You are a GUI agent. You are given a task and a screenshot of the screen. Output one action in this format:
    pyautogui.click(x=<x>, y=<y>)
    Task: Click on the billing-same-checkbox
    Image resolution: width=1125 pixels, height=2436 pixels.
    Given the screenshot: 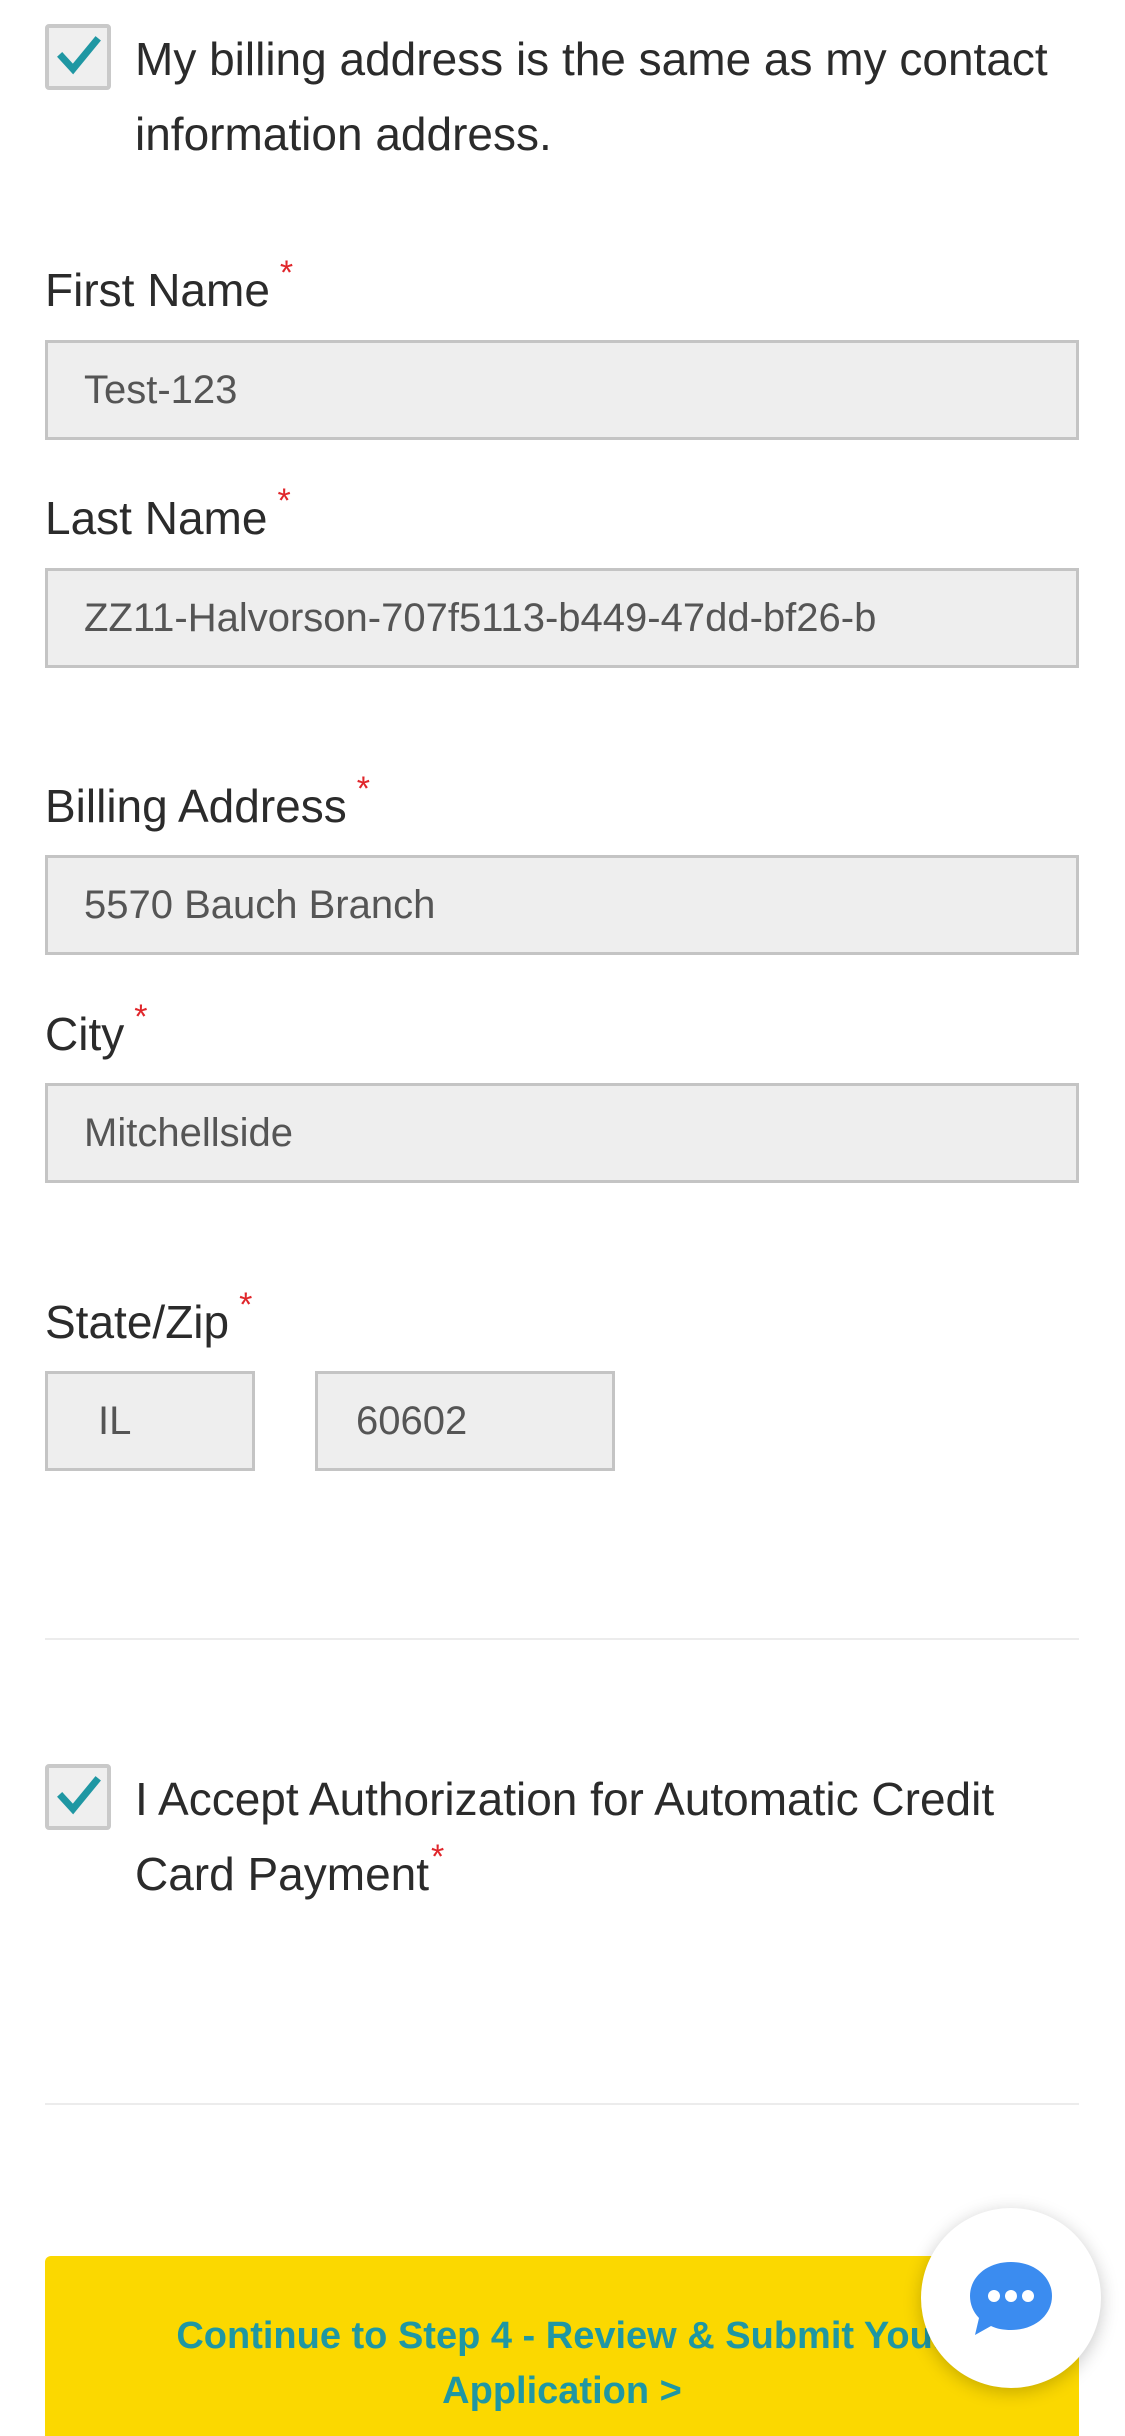 What is the action you would take?
    pyautogui.click(x=78, y=57)
    